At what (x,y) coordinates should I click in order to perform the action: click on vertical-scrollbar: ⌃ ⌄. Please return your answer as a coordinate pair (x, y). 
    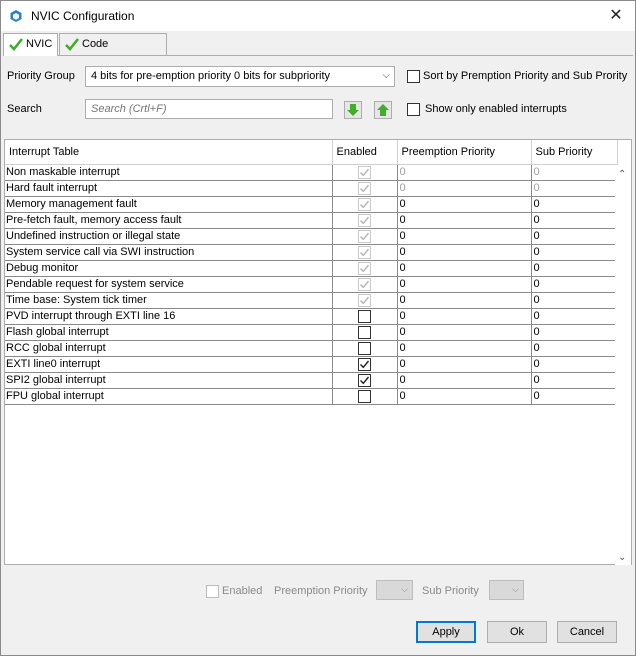
    Looking at the image, I should click on (623, 365).